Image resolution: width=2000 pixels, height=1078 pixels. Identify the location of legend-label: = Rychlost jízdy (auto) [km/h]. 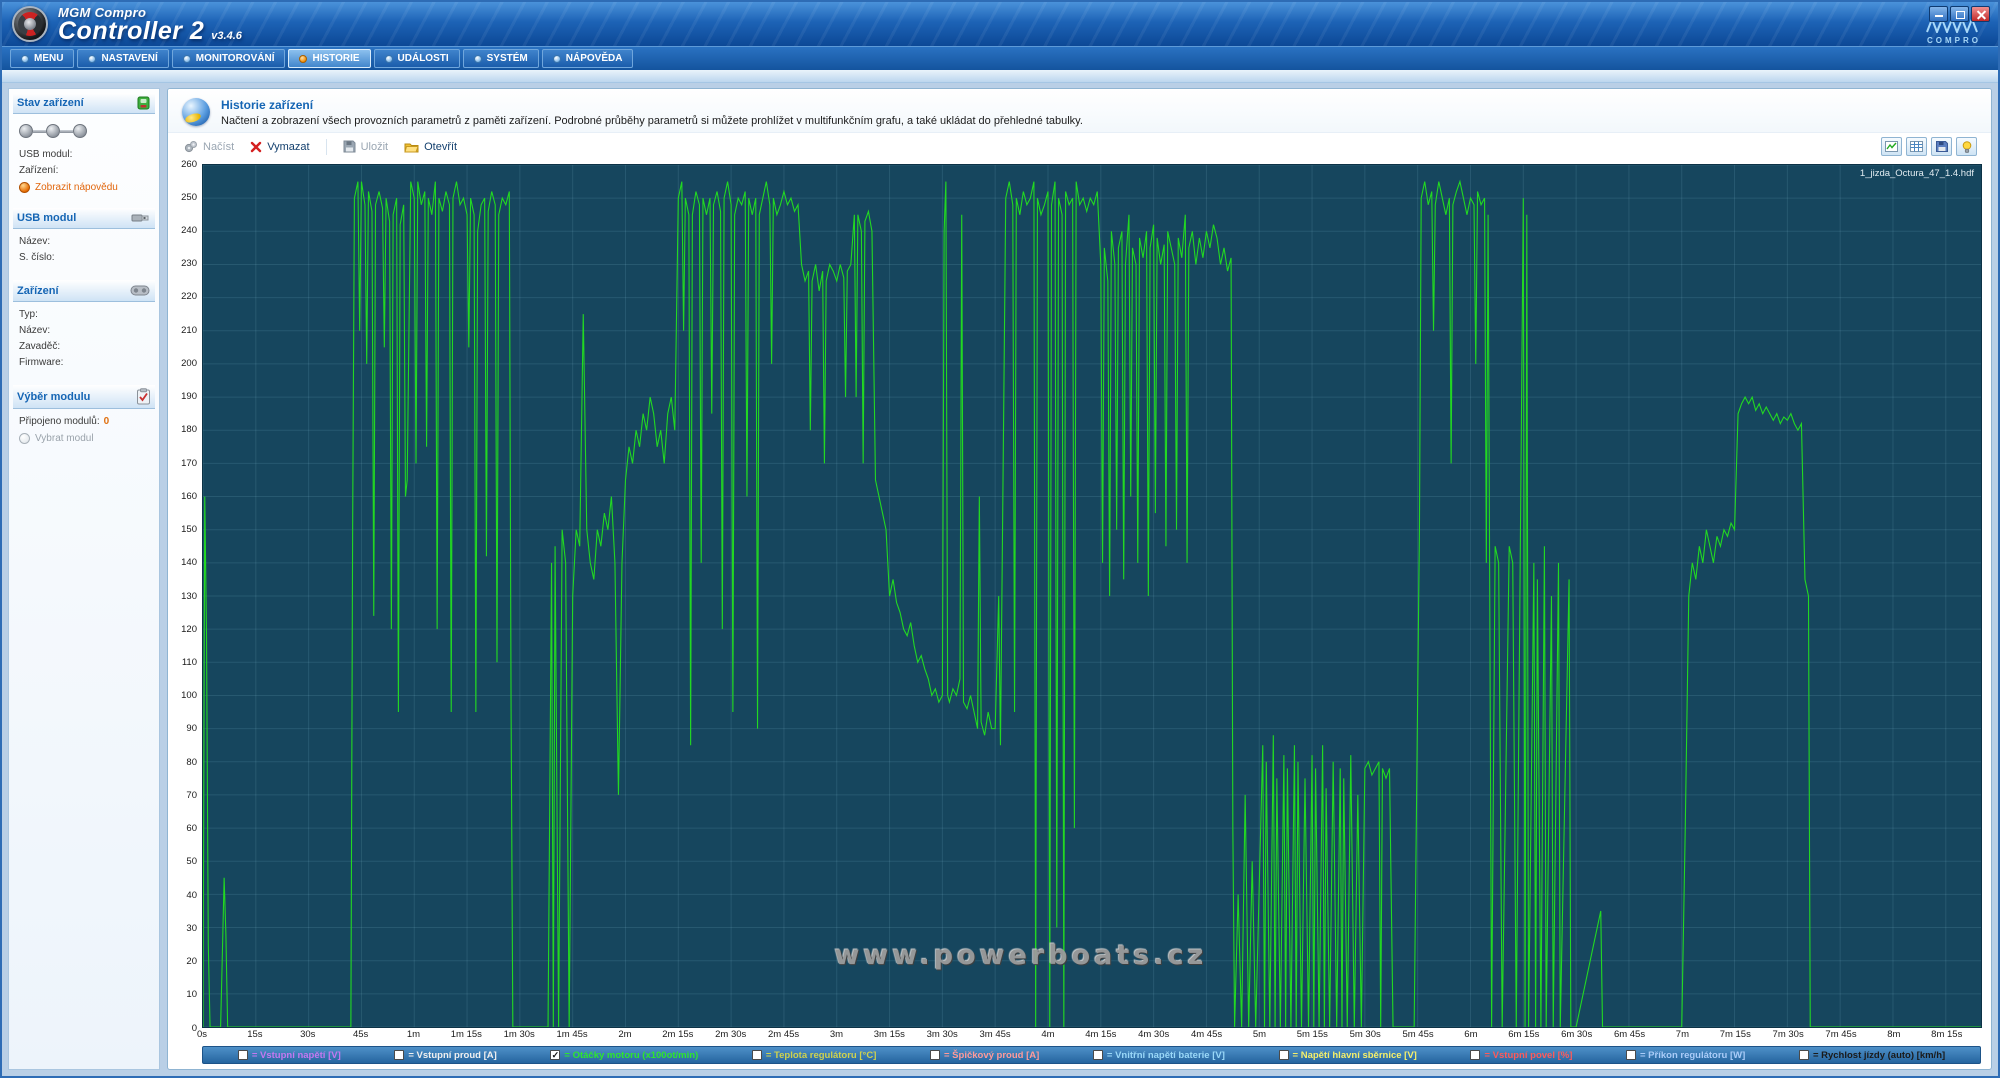
(1879, 1055).